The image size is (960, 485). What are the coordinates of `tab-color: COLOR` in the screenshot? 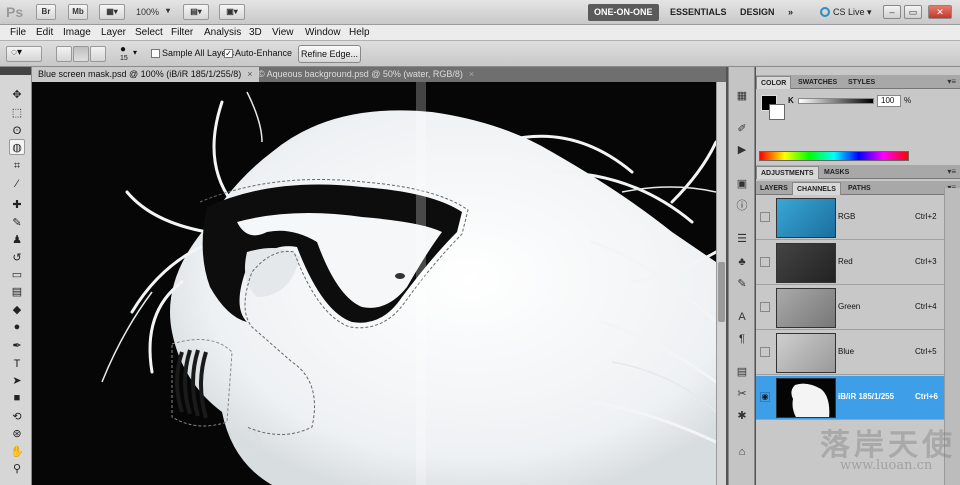 It's located at (774, 82).